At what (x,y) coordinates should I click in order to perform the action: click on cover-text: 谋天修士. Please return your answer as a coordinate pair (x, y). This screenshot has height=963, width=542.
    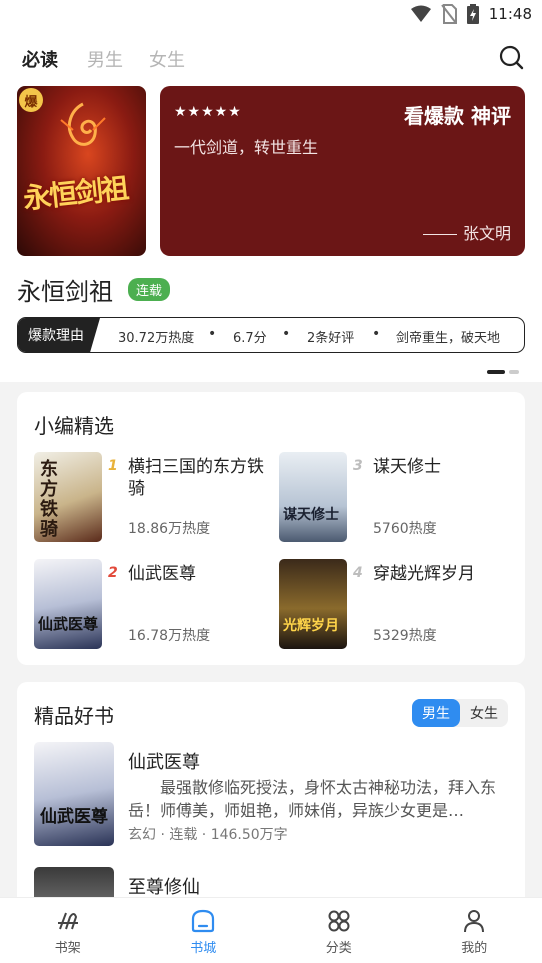
    Looking at the image, I should click on (311, 515).